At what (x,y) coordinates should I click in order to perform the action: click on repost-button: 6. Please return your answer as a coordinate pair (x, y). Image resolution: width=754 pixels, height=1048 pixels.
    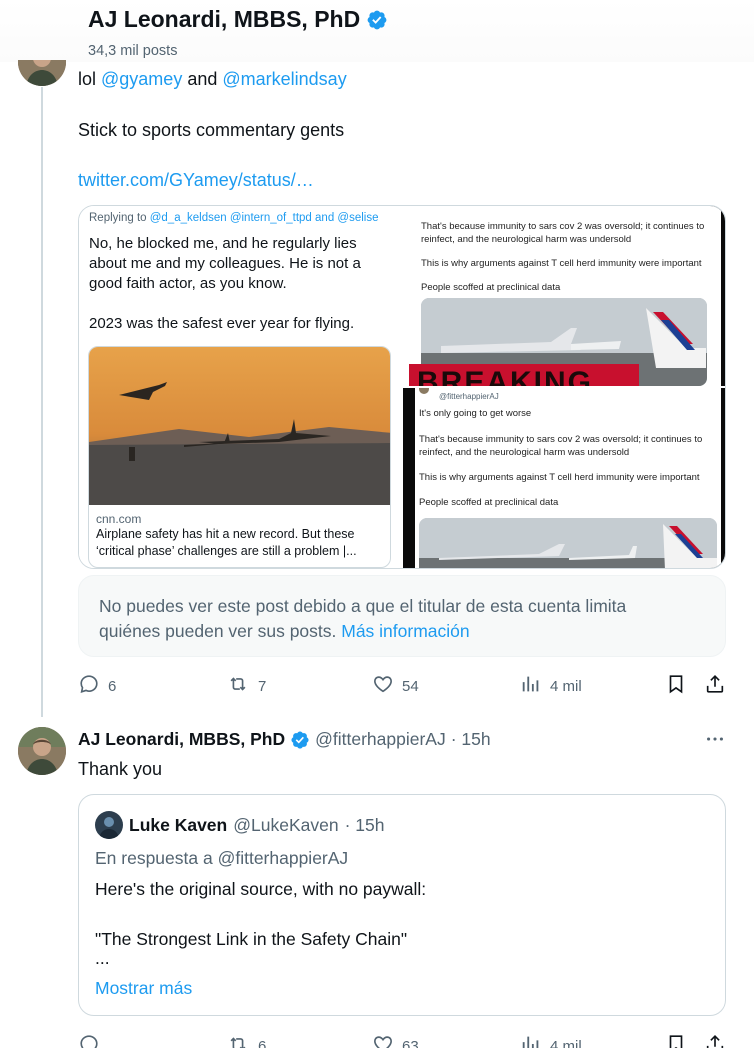
    Looking at the image, I should click on (246, 1040).